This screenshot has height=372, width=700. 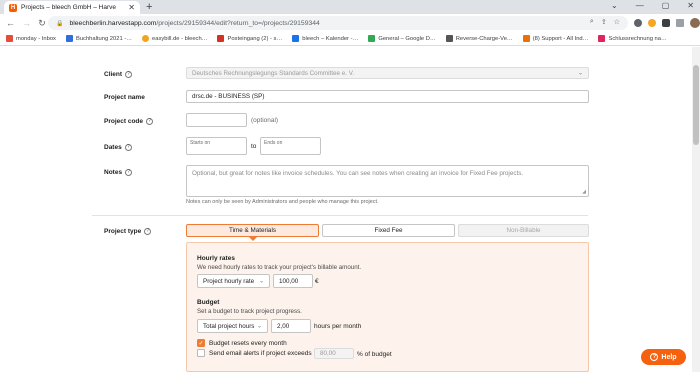 What do you see at coordinates (201, 343) in the screenshot?
I see `budget-resets-checkbox: ✓` at bounding box center [201, 343].